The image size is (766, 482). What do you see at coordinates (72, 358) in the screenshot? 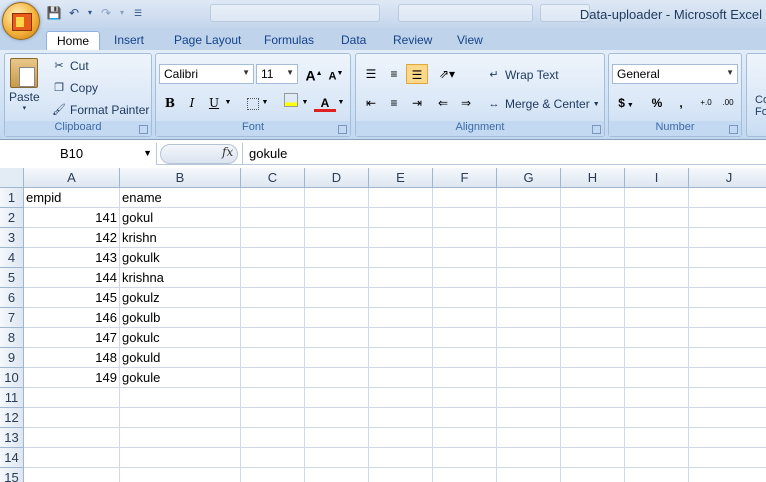
I see `cell-empid: 148` at bounding box center [72, 358].